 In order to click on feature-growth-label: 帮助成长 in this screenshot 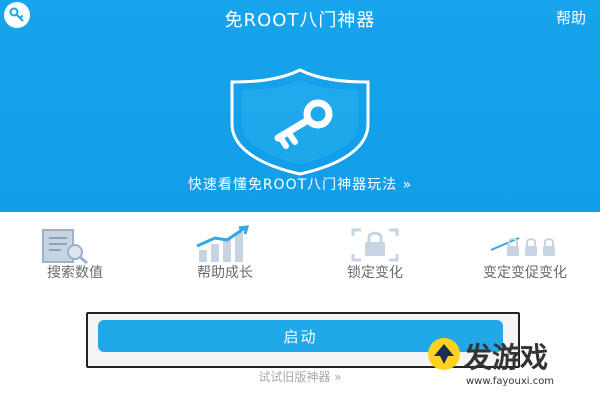, I will do `click(225, 273)`.